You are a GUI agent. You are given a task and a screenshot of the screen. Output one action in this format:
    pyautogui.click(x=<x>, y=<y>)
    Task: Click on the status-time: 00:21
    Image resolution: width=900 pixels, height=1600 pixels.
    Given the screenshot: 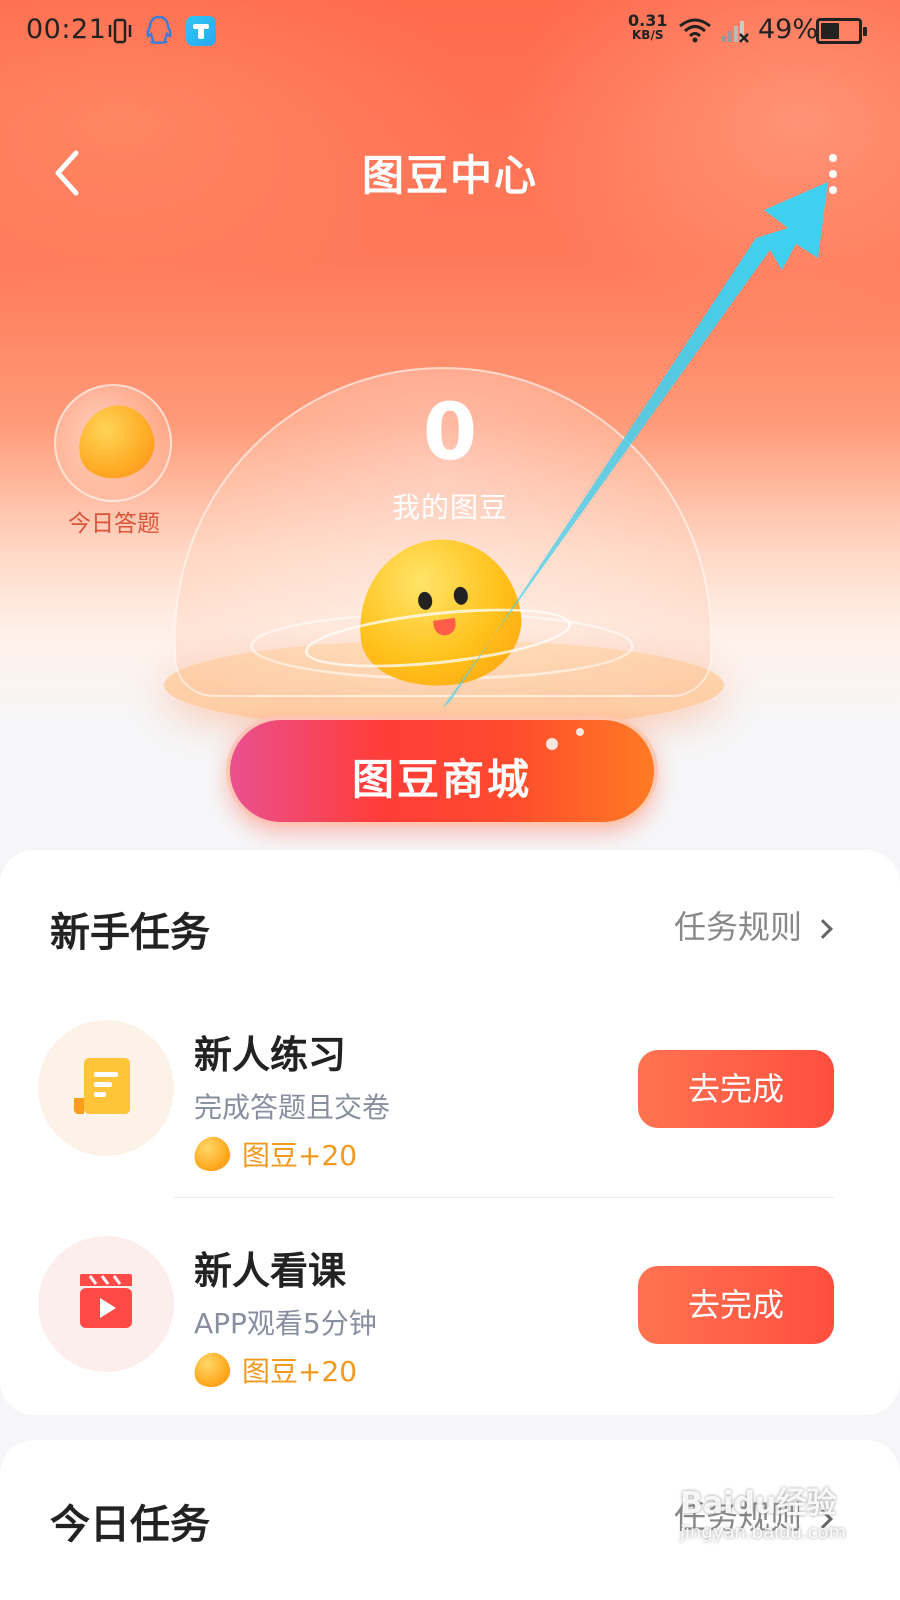 What is the action you would take?
    pyautogui.click(x=66, y=29)
    